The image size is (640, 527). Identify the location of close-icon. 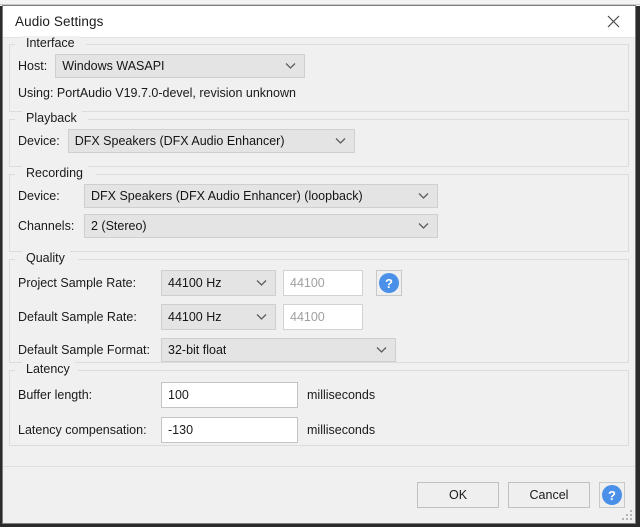
(613, 21).